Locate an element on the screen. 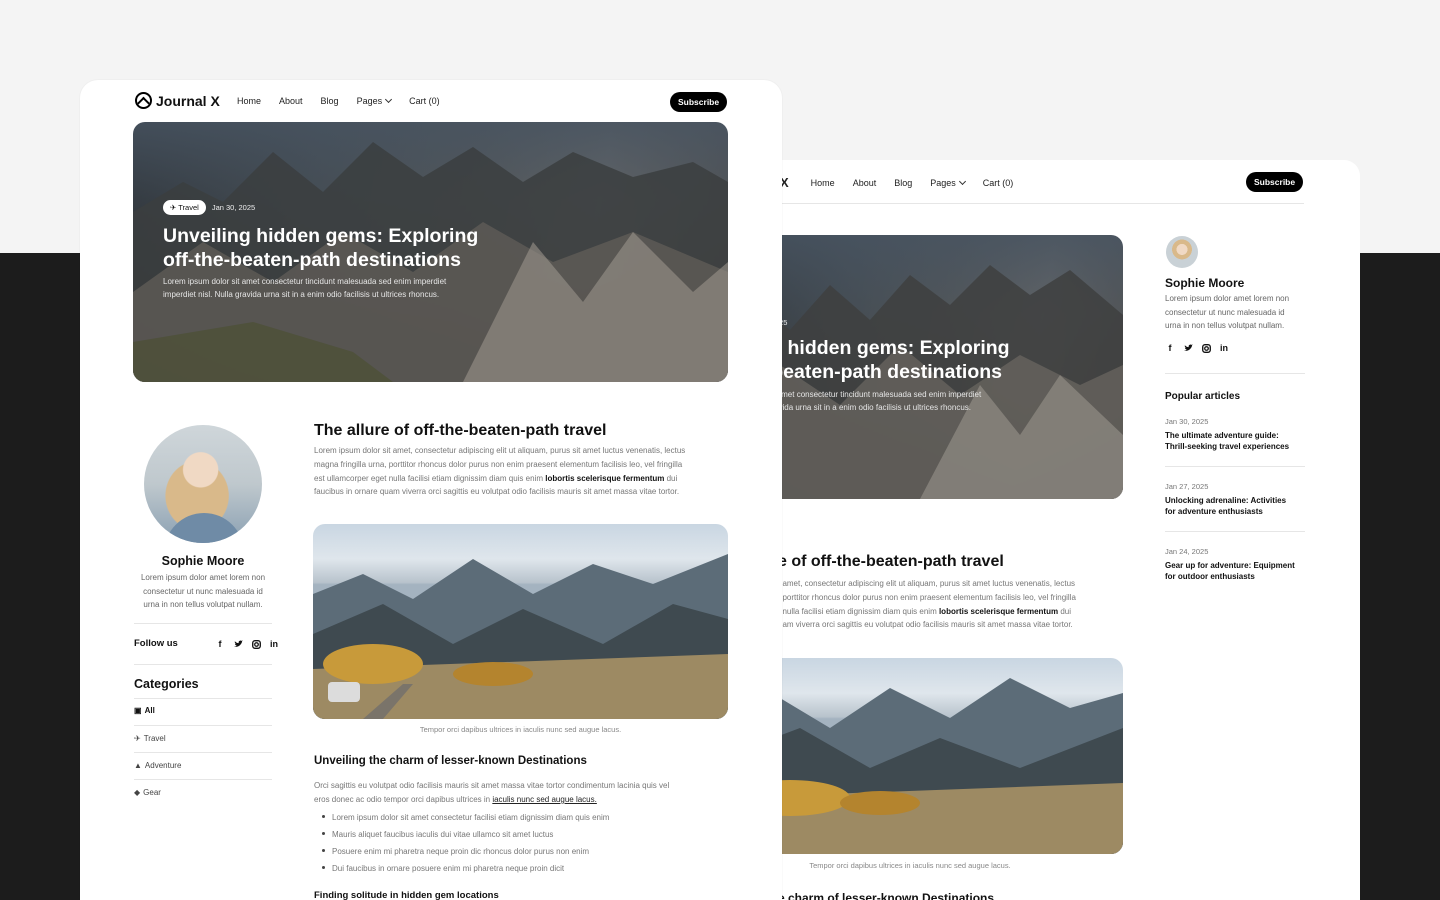  back-nav: X Home About Blog Pages Cart (0) is located at coordinates (896, 182).